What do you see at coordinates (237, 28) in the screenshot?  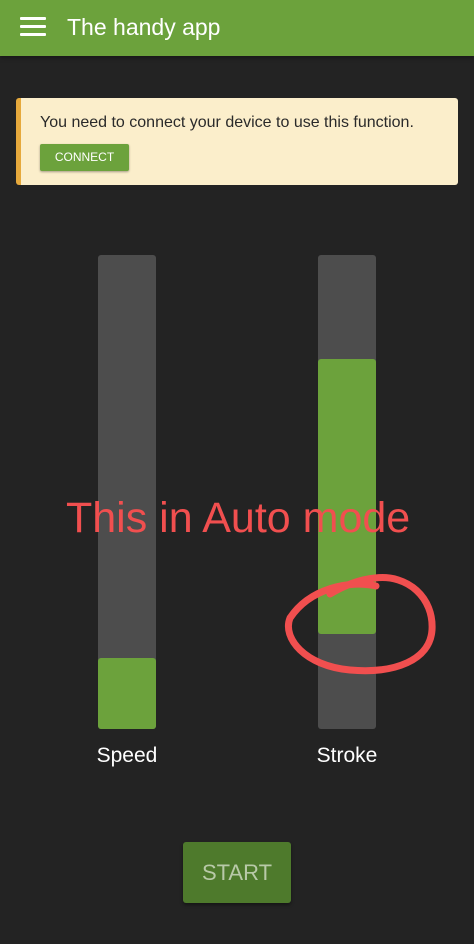 I see `app-bar: The handy app` at bounding box center [237, 28].